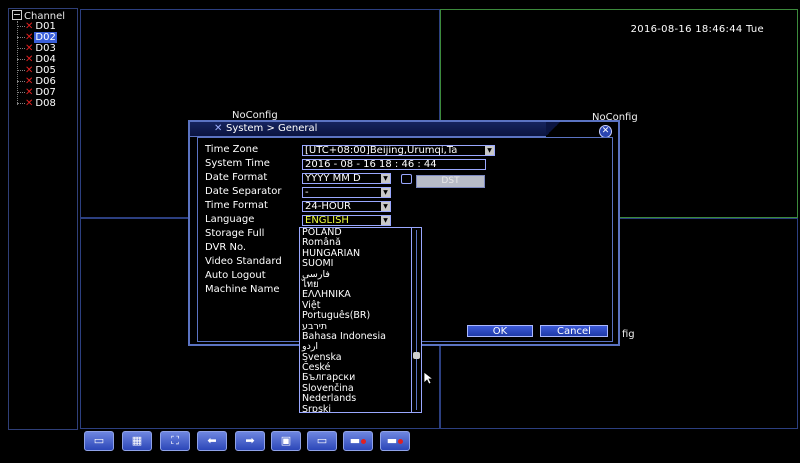 This screenshot has height=463, width=800. I want to click on tools-icon: ✕, so click(218, 128).